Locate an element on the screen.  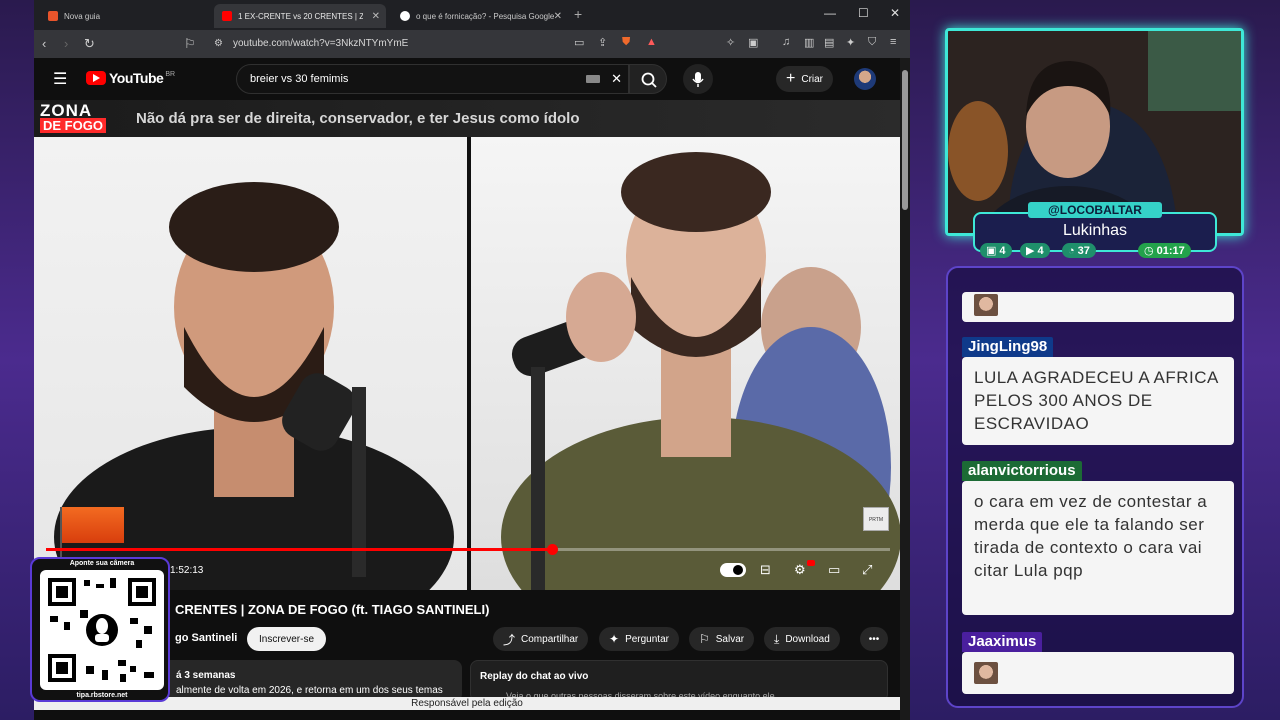
stat-timer: ◷ 01:17 is located at coordinates (1164, 250).